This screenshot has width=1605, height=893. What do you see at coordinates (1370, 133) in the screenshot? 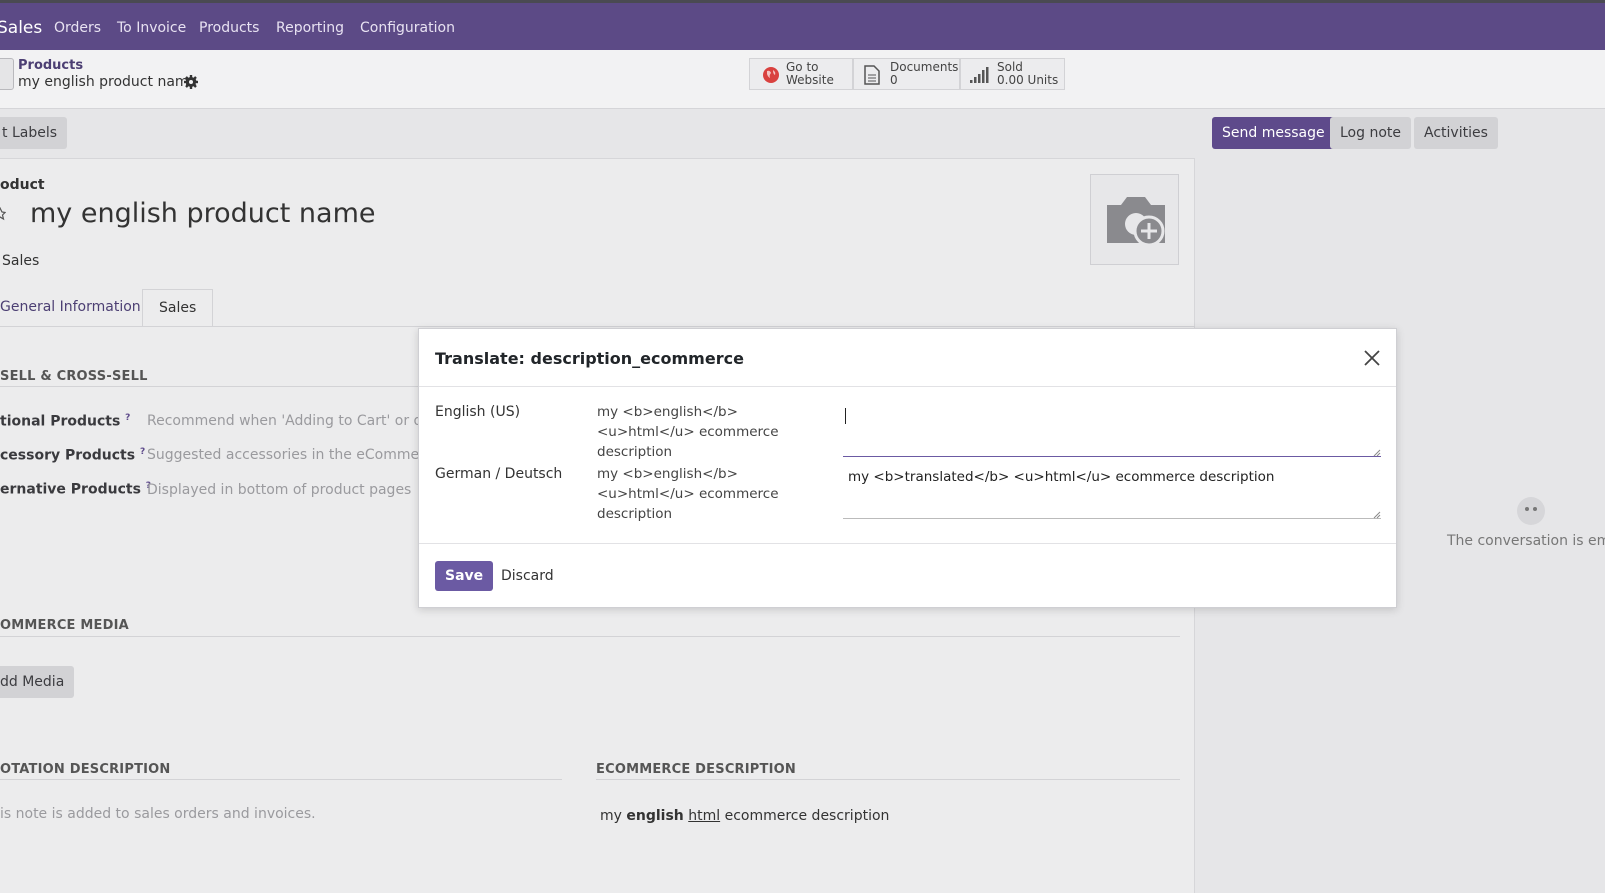
I see `log-note-button: Log note` at bounding box center [1370, 133].